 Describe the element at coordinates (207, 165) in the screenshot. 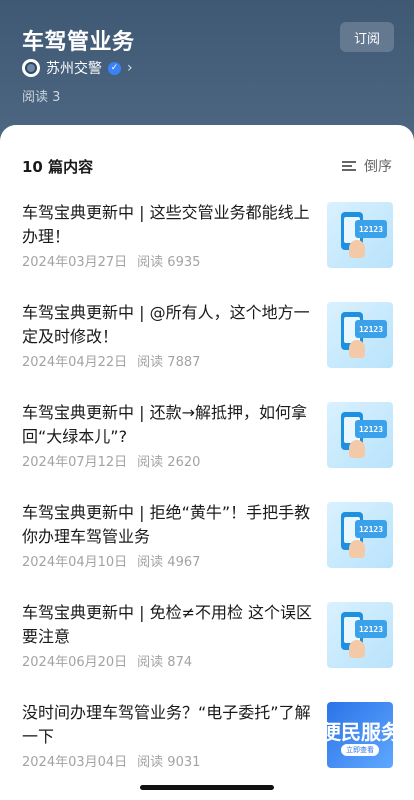

I see `list-header: 10 篇内容 倒序` at that location.